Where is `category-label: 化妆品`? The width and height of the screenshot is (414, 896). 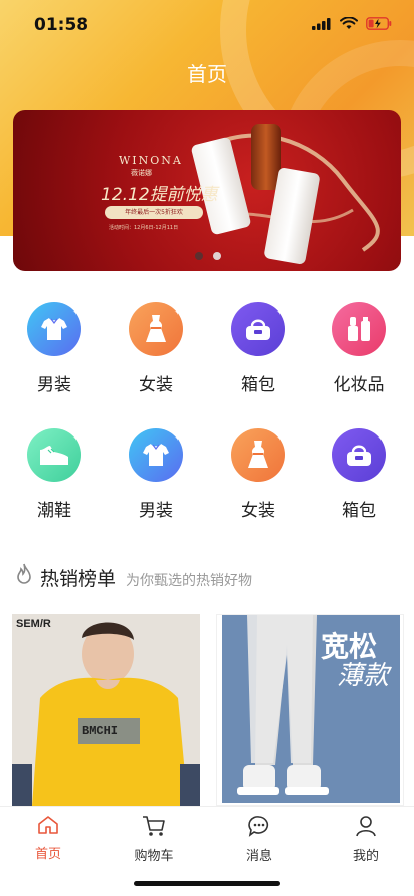
category-label: 化妆品 is located at coordinates (359, 385).